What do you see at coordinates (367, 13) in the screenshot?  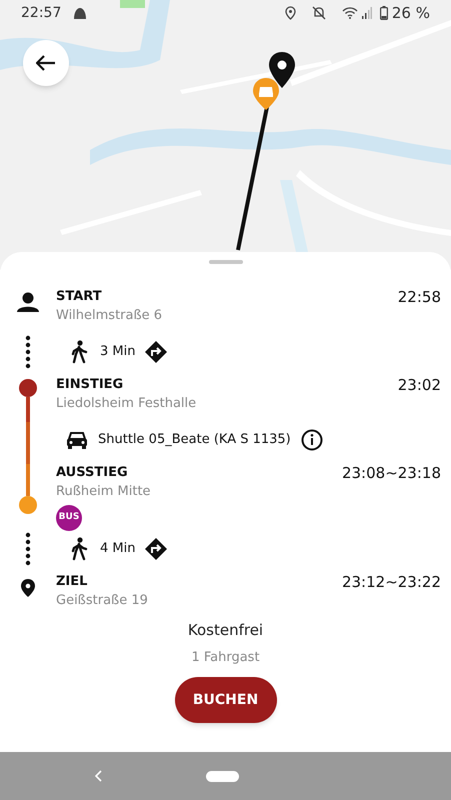 I see `signal-icon` at bounding box center [367, 13].